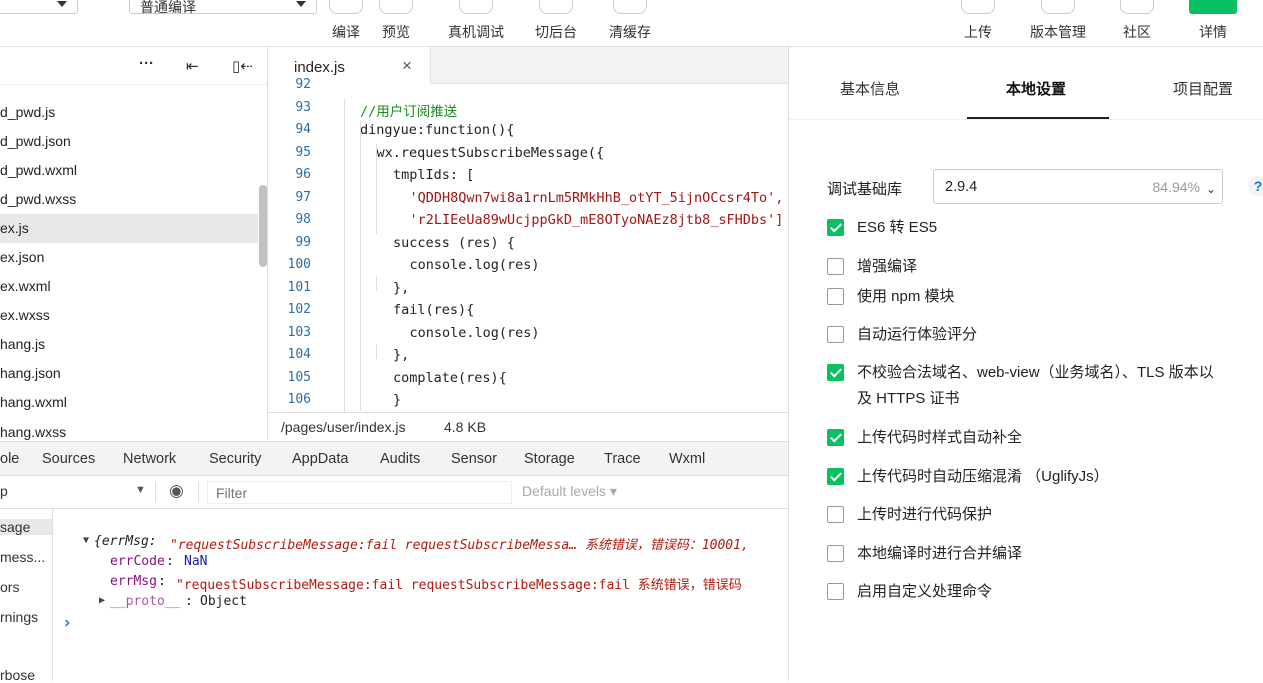 The width and height of the screenshot is (1263, 683). What do you see at coordinates (223, 7) in the screenshot?
I see `compile-mode-select: 普通编译` at bounding box center [223, 7].